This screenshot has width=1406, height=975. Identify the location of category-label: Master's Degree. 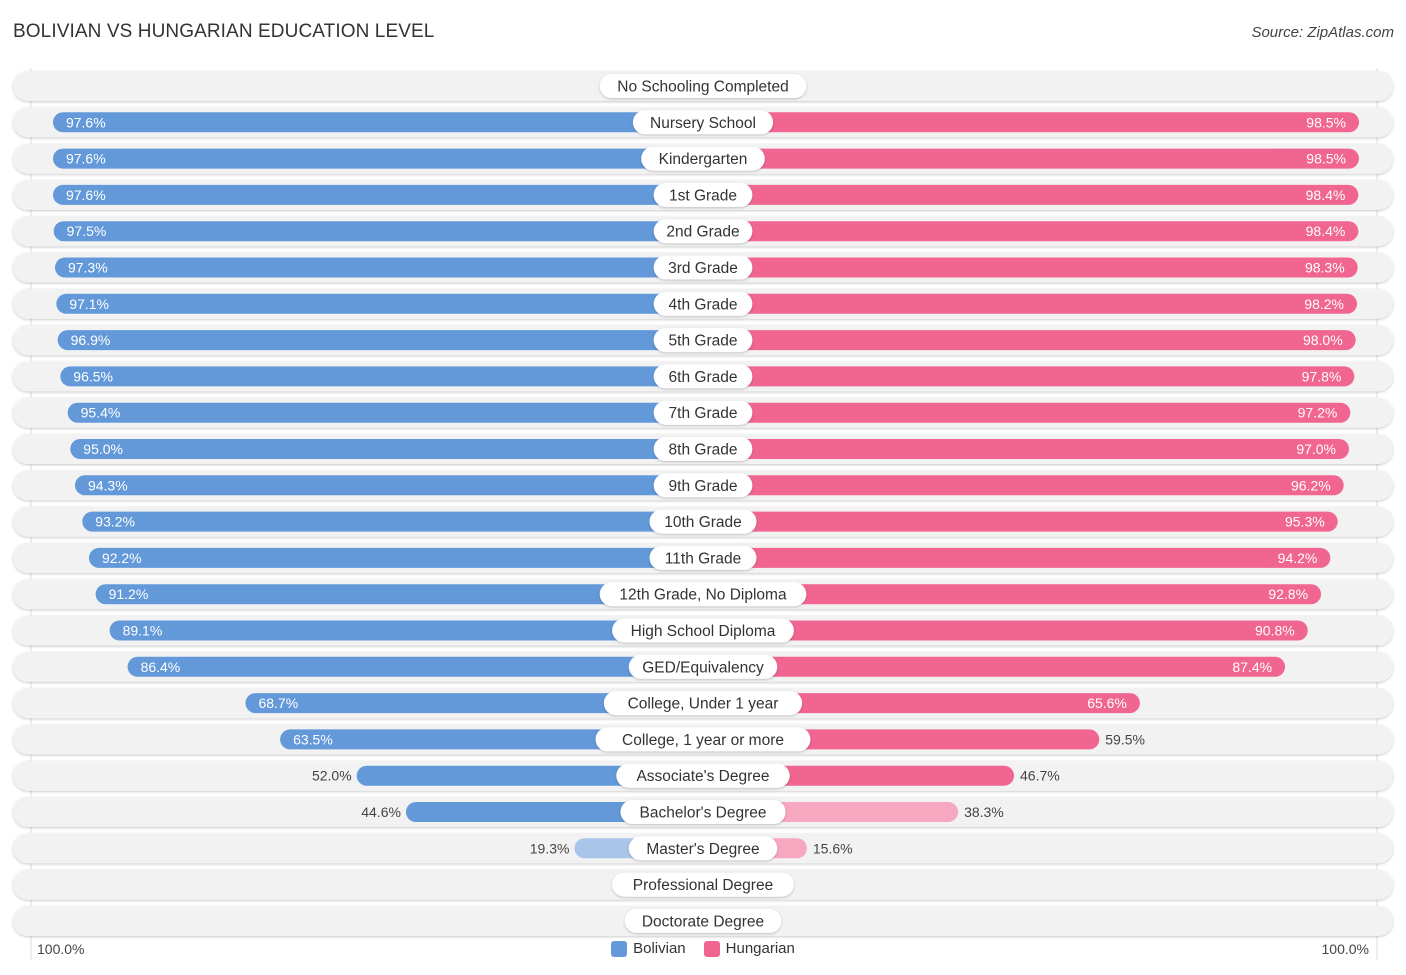
(702, 849).